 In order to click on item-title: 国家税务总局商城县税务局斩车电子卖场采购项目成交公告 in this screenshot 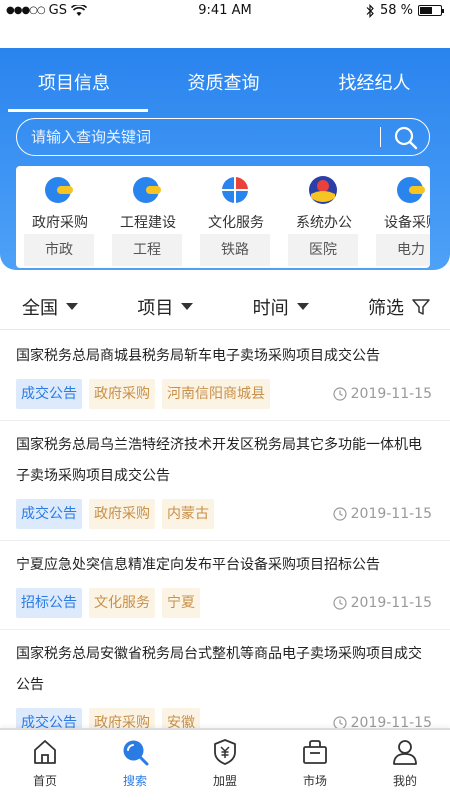, I will do `click(224, 352)`.